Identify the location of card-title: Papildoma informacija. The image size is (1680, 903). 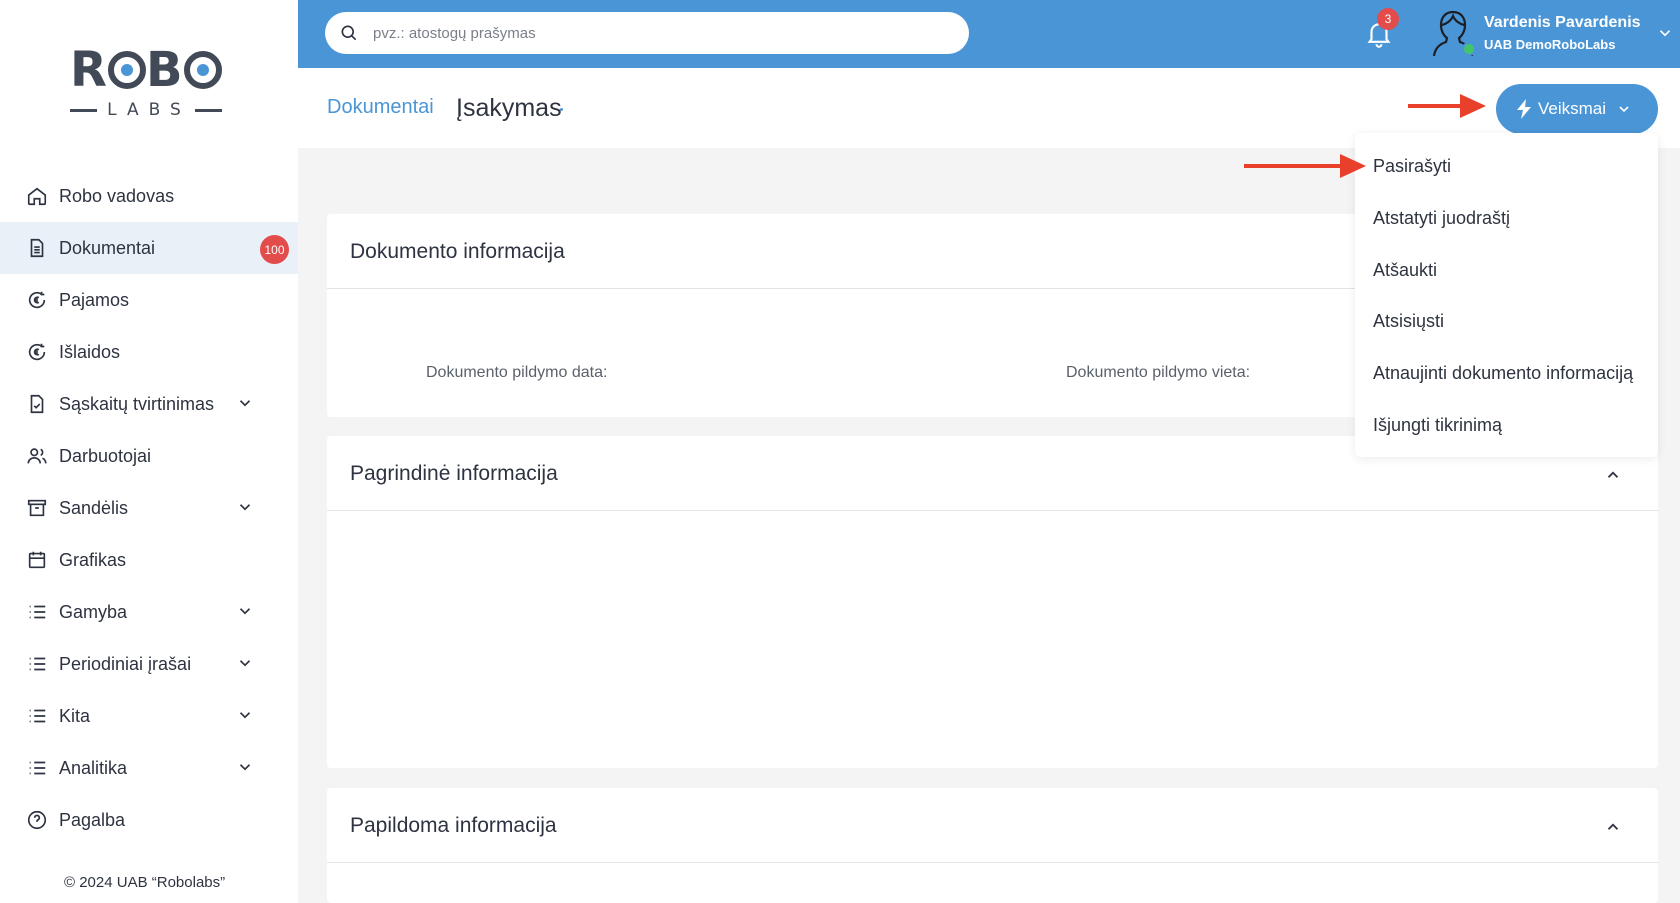
(453, 825).